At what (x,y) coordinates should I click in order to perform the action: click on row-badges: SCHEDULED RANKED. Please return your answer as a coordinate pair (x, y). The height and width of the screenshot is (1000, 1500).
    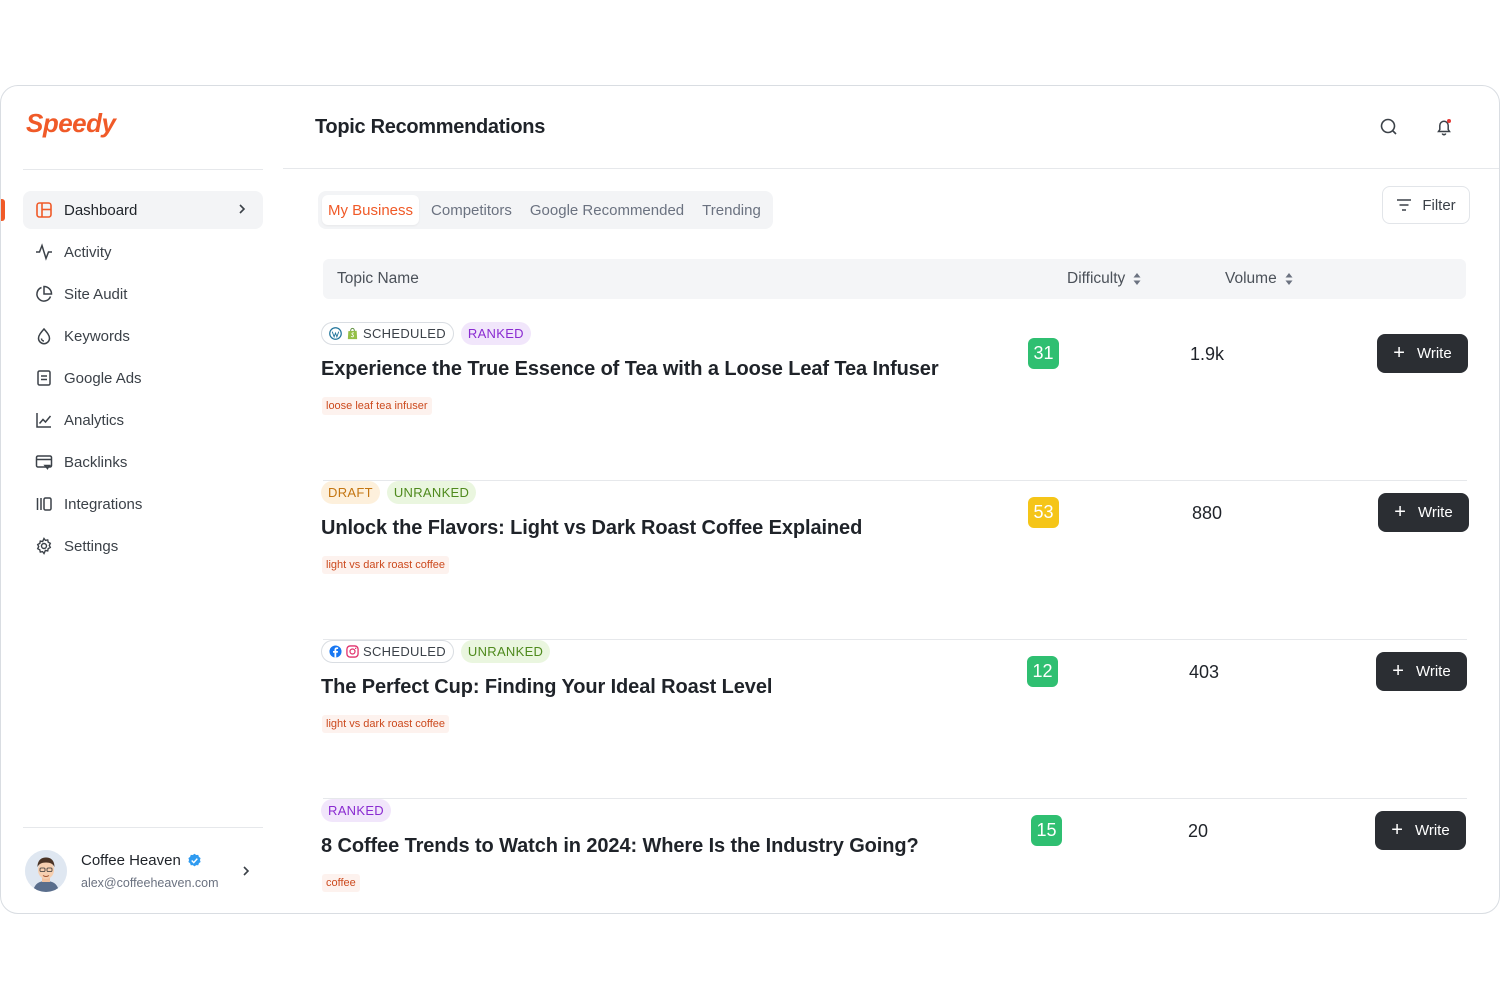
    Looking at the image, I should click on (426, 333).